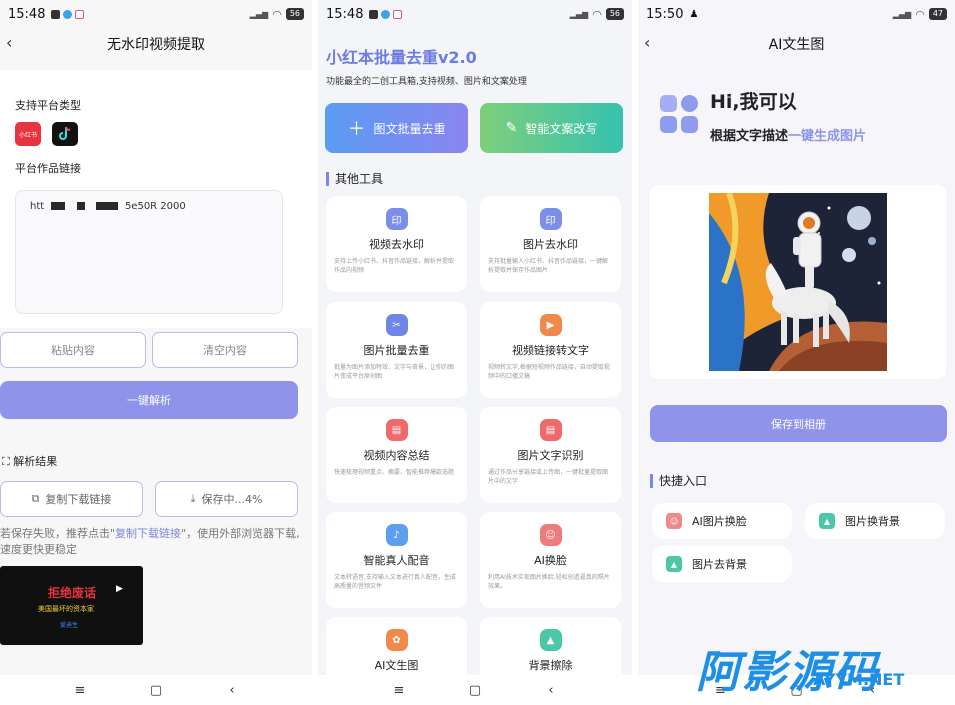 The image size is (955, 705). What do you see at coordinates (232, 499) in the screenshot?
I see `save-progress-label: 保存中...4%` at bounding box center [232, 499].